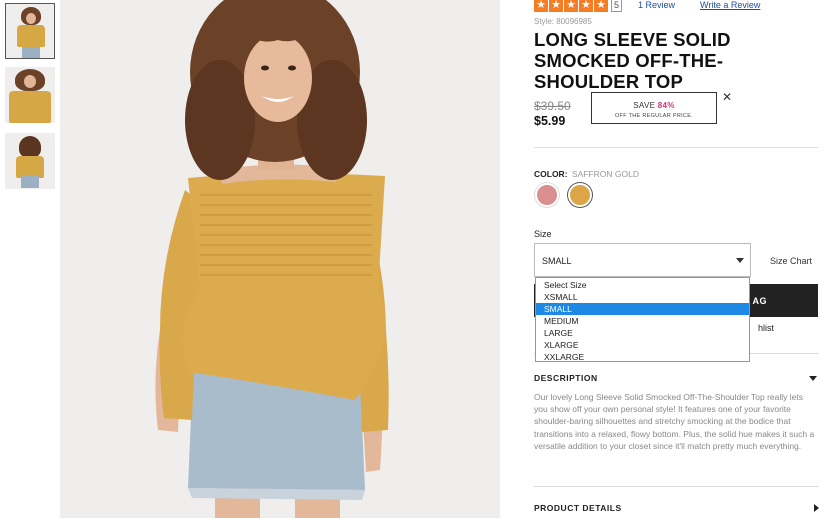 The height and width of the screenshot is (518, 823). What do you see at coordinates (550, 121) in the screenshot?
I see `sale-price: $5.99` at bounding box center [550, 121].